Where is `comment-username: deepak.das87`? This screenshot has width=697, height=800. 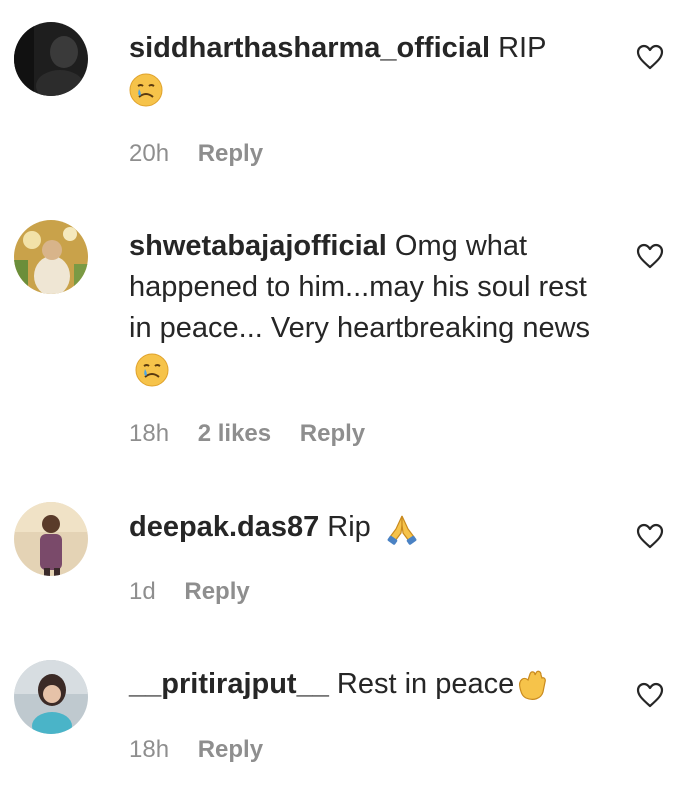
comment-username: deepak.das87 is located at coordinates (224, 527).